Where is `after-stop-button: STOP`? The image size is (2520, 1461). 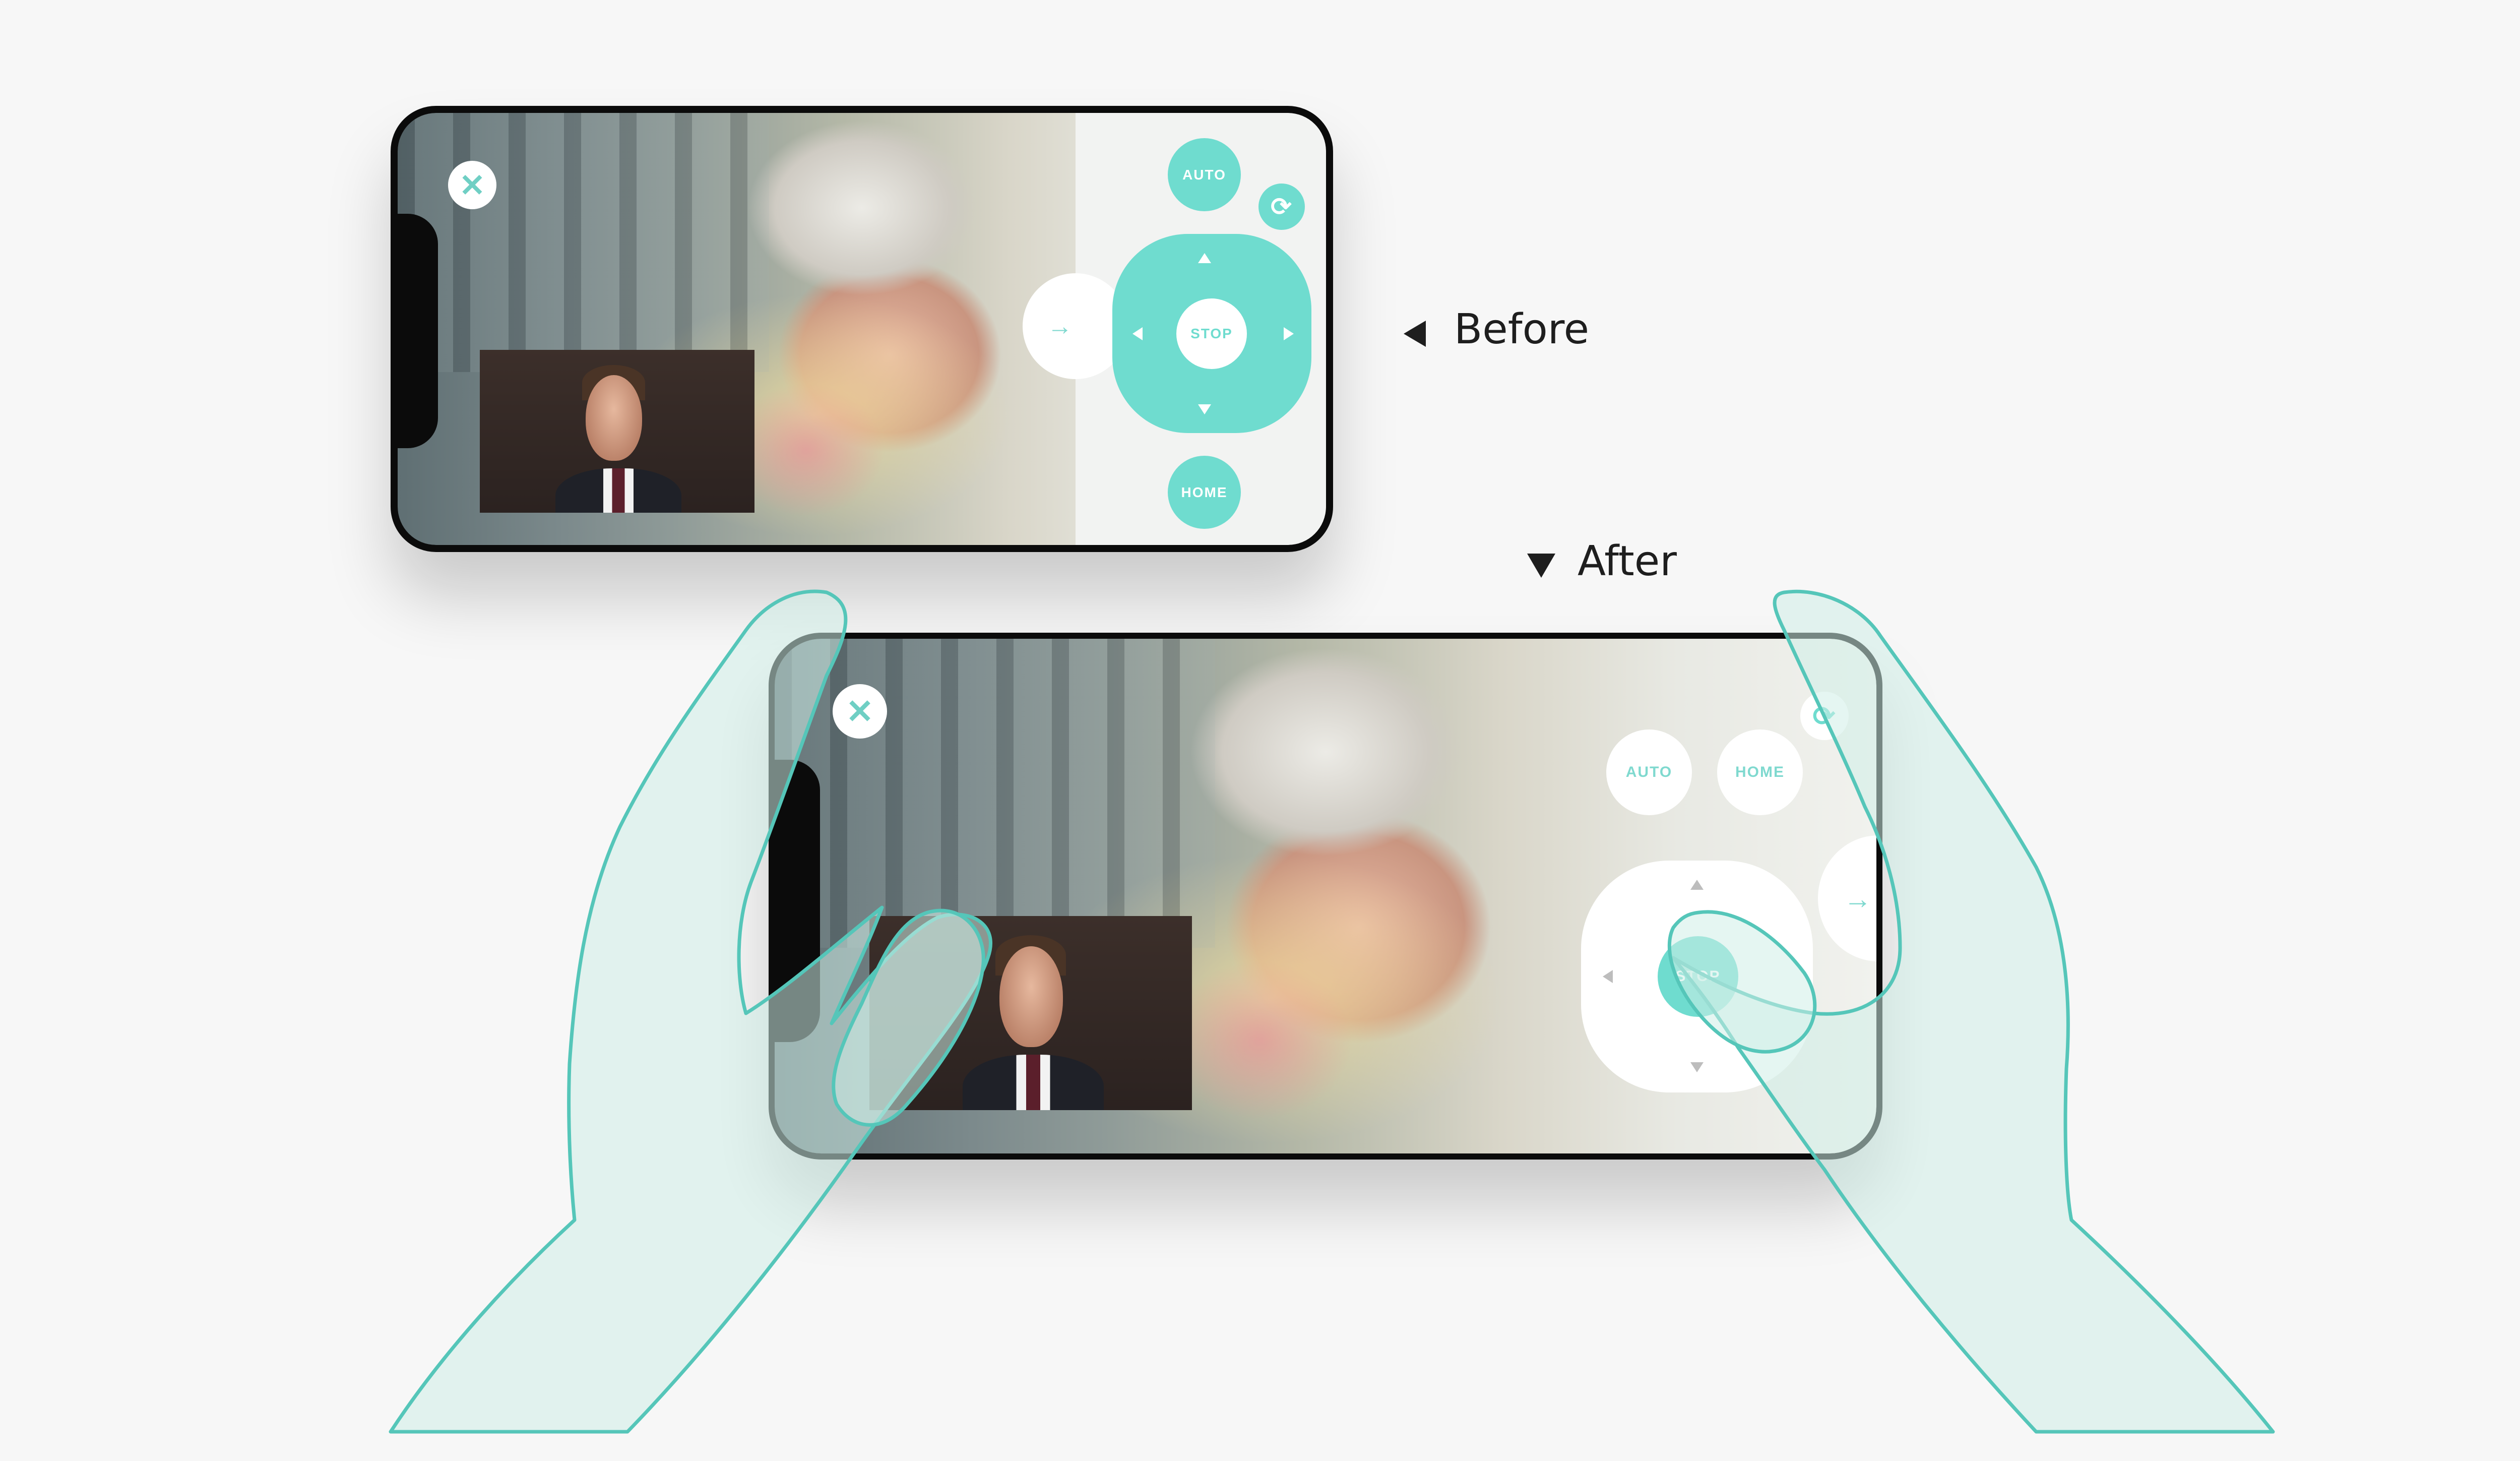
after-stop-button: STOP is located at coordinates (1698, 976).